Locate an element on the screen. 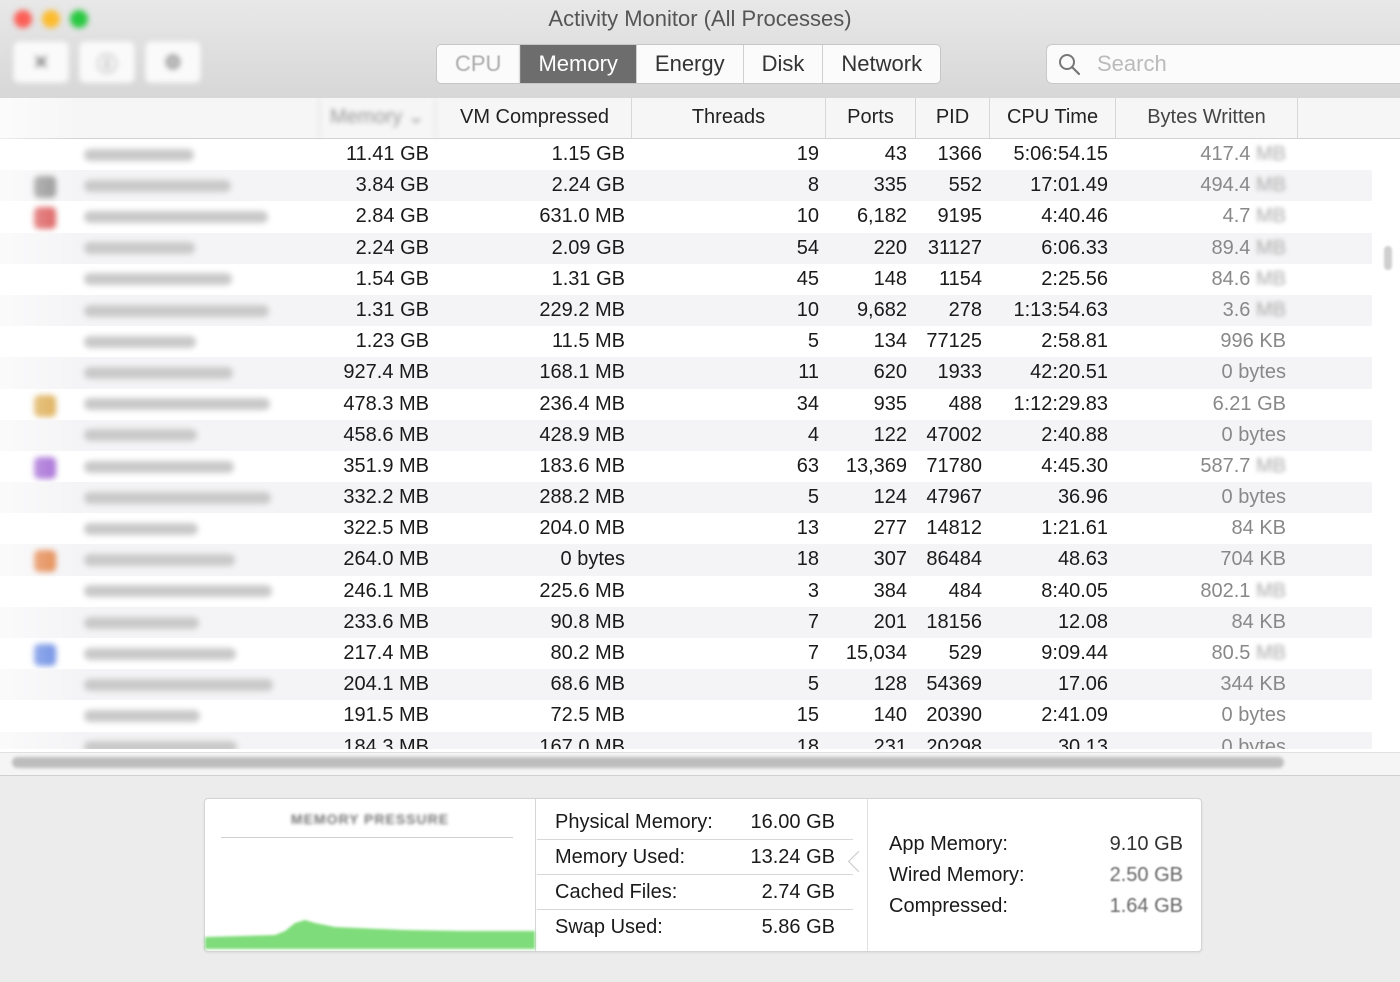 This screenshot has height=982, width=1400. cell-memory: 264.0 MB is located at coordinates (386, 559).